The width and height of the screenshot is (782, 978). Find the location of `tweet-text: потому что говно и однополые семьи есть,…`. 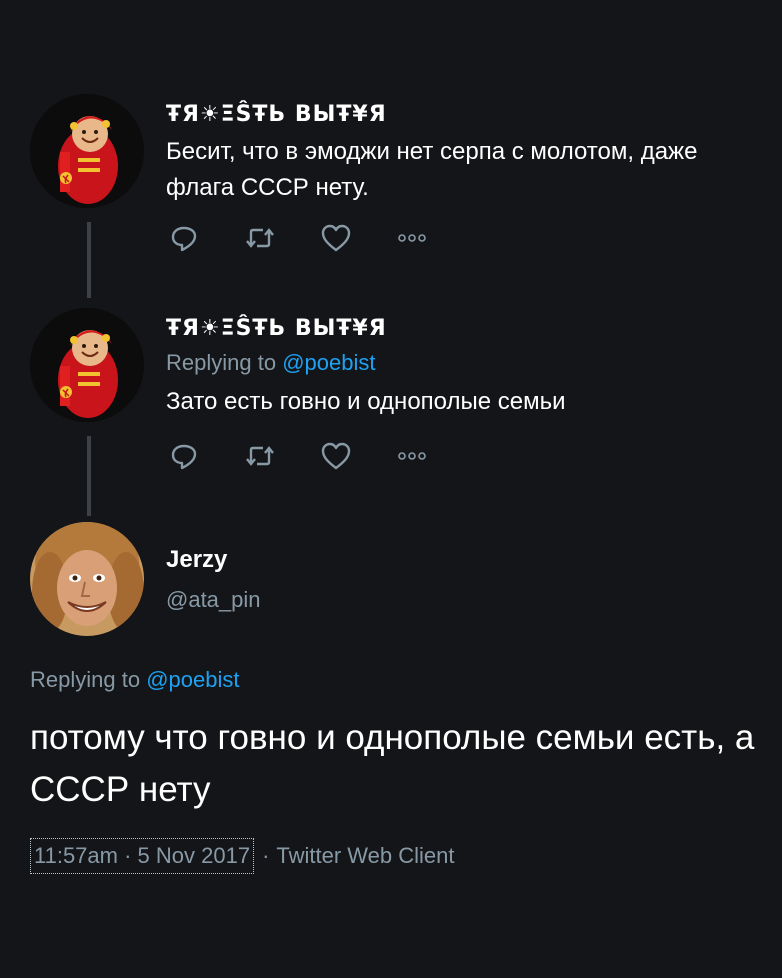

tweet-text: потому что говно и однополые семьи есть,… is located at coordinates (392, 763).